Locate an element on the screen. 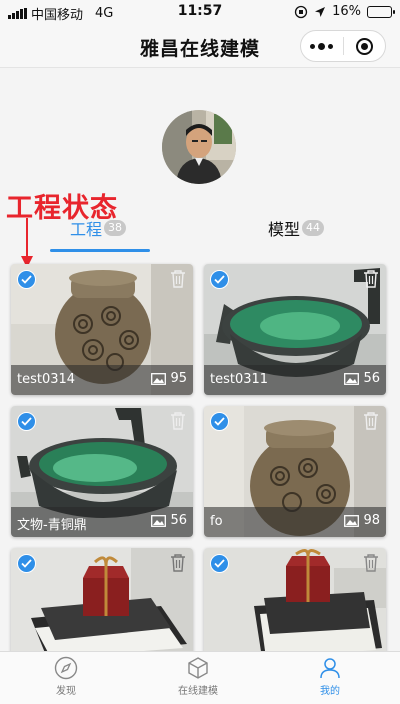 This screenshot has width=400, height=704. tab-projects-label: 工程 is located at coordinates (86, 229).